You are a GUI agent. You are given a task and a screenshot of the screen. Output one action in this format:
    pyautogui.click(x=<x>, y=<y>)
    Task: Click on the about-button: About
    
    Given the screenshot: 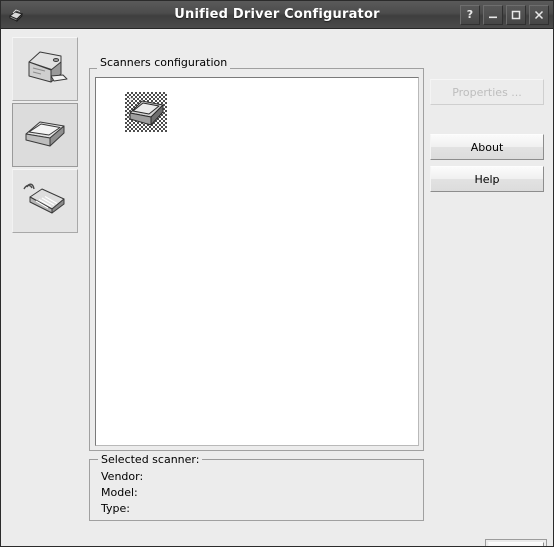 What is the action you would take?
    pyautogui.click(x=487, y=147)
    